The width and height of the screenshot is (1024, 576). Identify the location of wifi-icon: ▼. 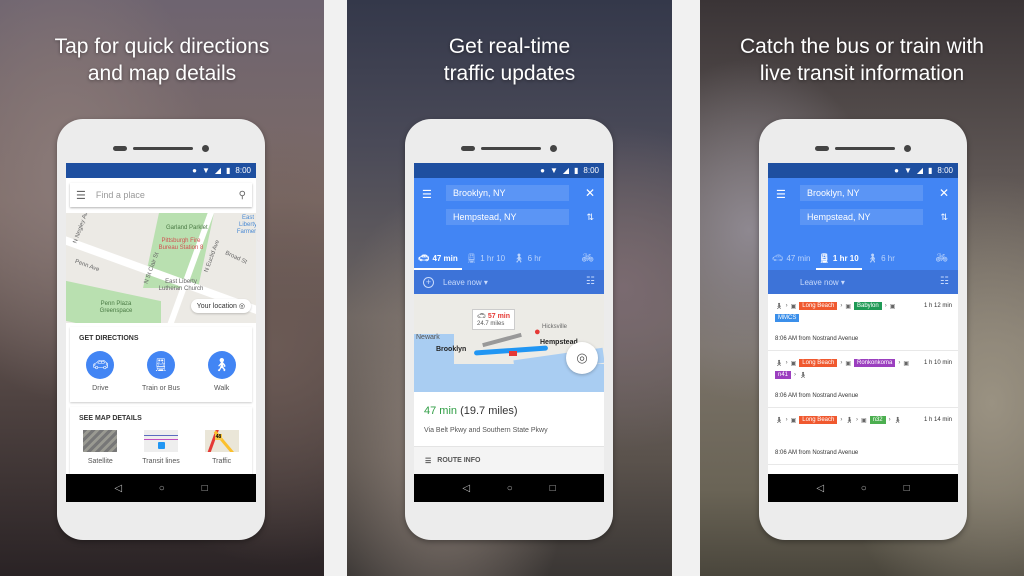
(907, 170).